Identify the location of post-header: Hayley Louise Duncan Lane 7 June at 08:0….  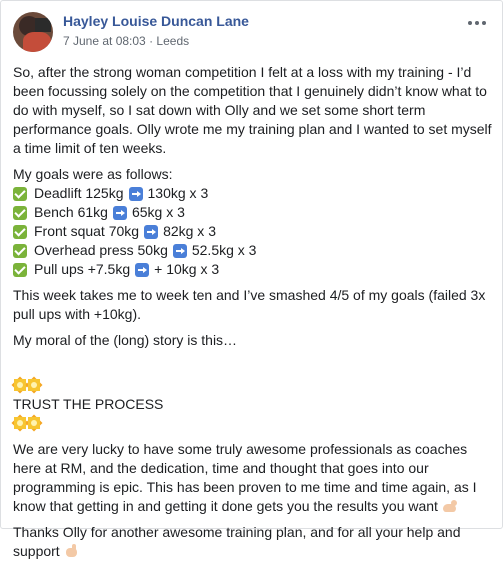
(251, 31).